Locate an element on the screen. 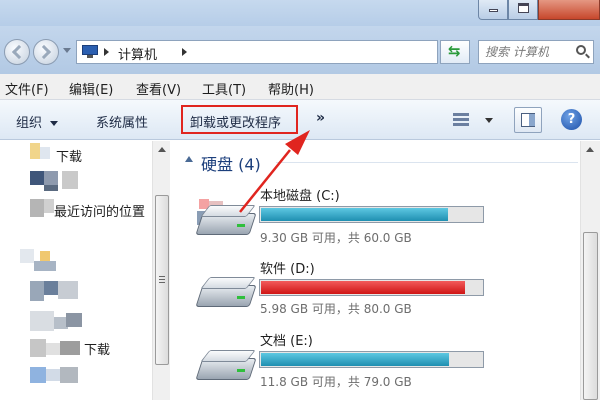 This screenshot has height=400, width=600. maximize-icon is located at coordinates (523, 8).